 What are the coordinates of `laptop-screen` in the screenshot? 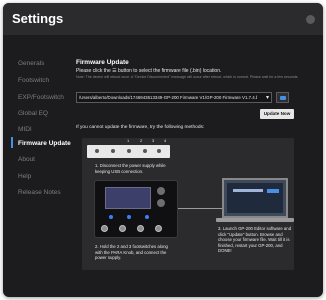 It's located at (255, 198).